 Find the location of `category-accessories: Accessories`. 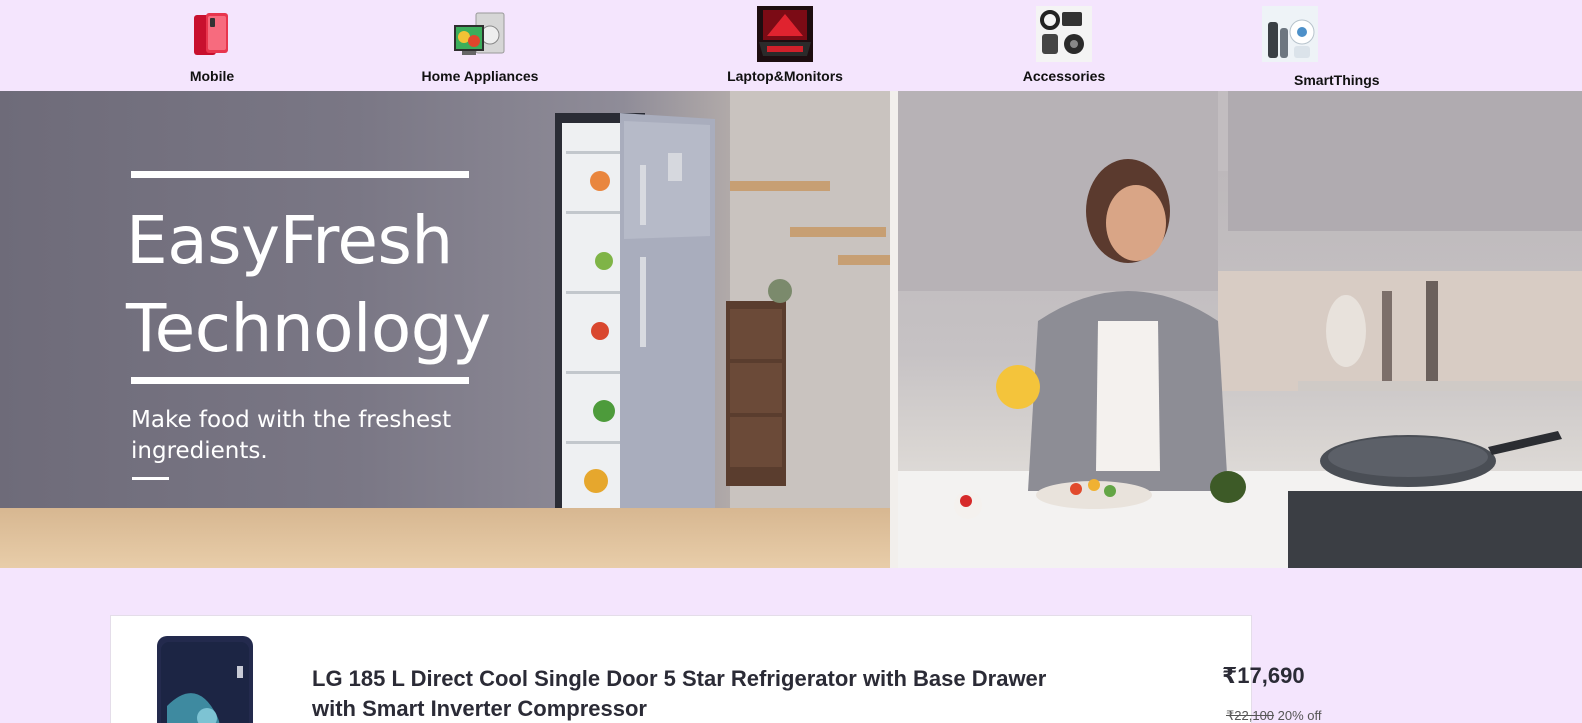

category-accessories: Accessories is located at coordinates (1064, 45).